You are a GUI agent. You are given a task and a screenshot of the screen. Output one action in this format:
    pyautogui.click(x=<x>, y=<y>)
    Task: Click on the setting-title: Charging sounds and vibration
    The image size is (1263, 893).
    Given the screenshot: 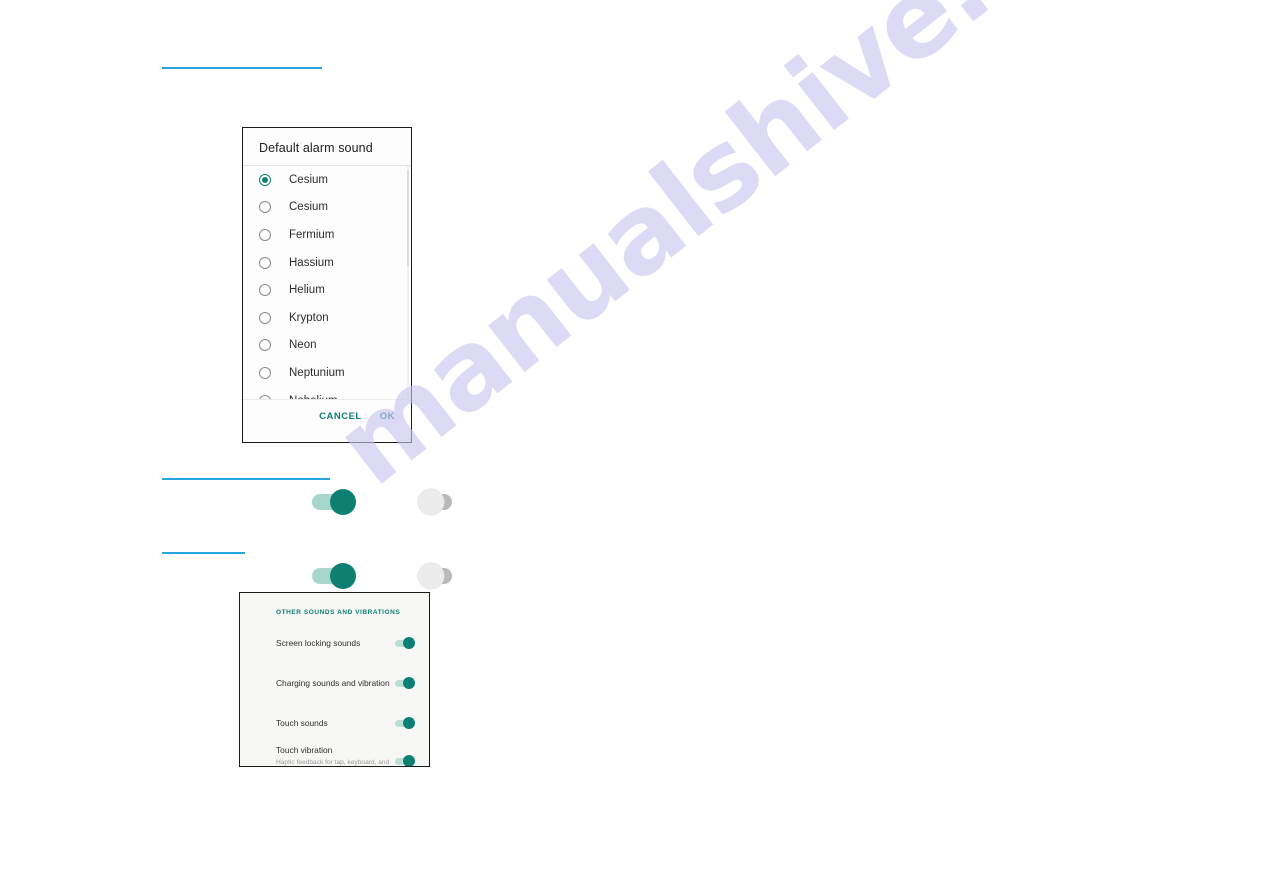 What is the action you would take?
    pyautogui.click(x=333, y=682)
    